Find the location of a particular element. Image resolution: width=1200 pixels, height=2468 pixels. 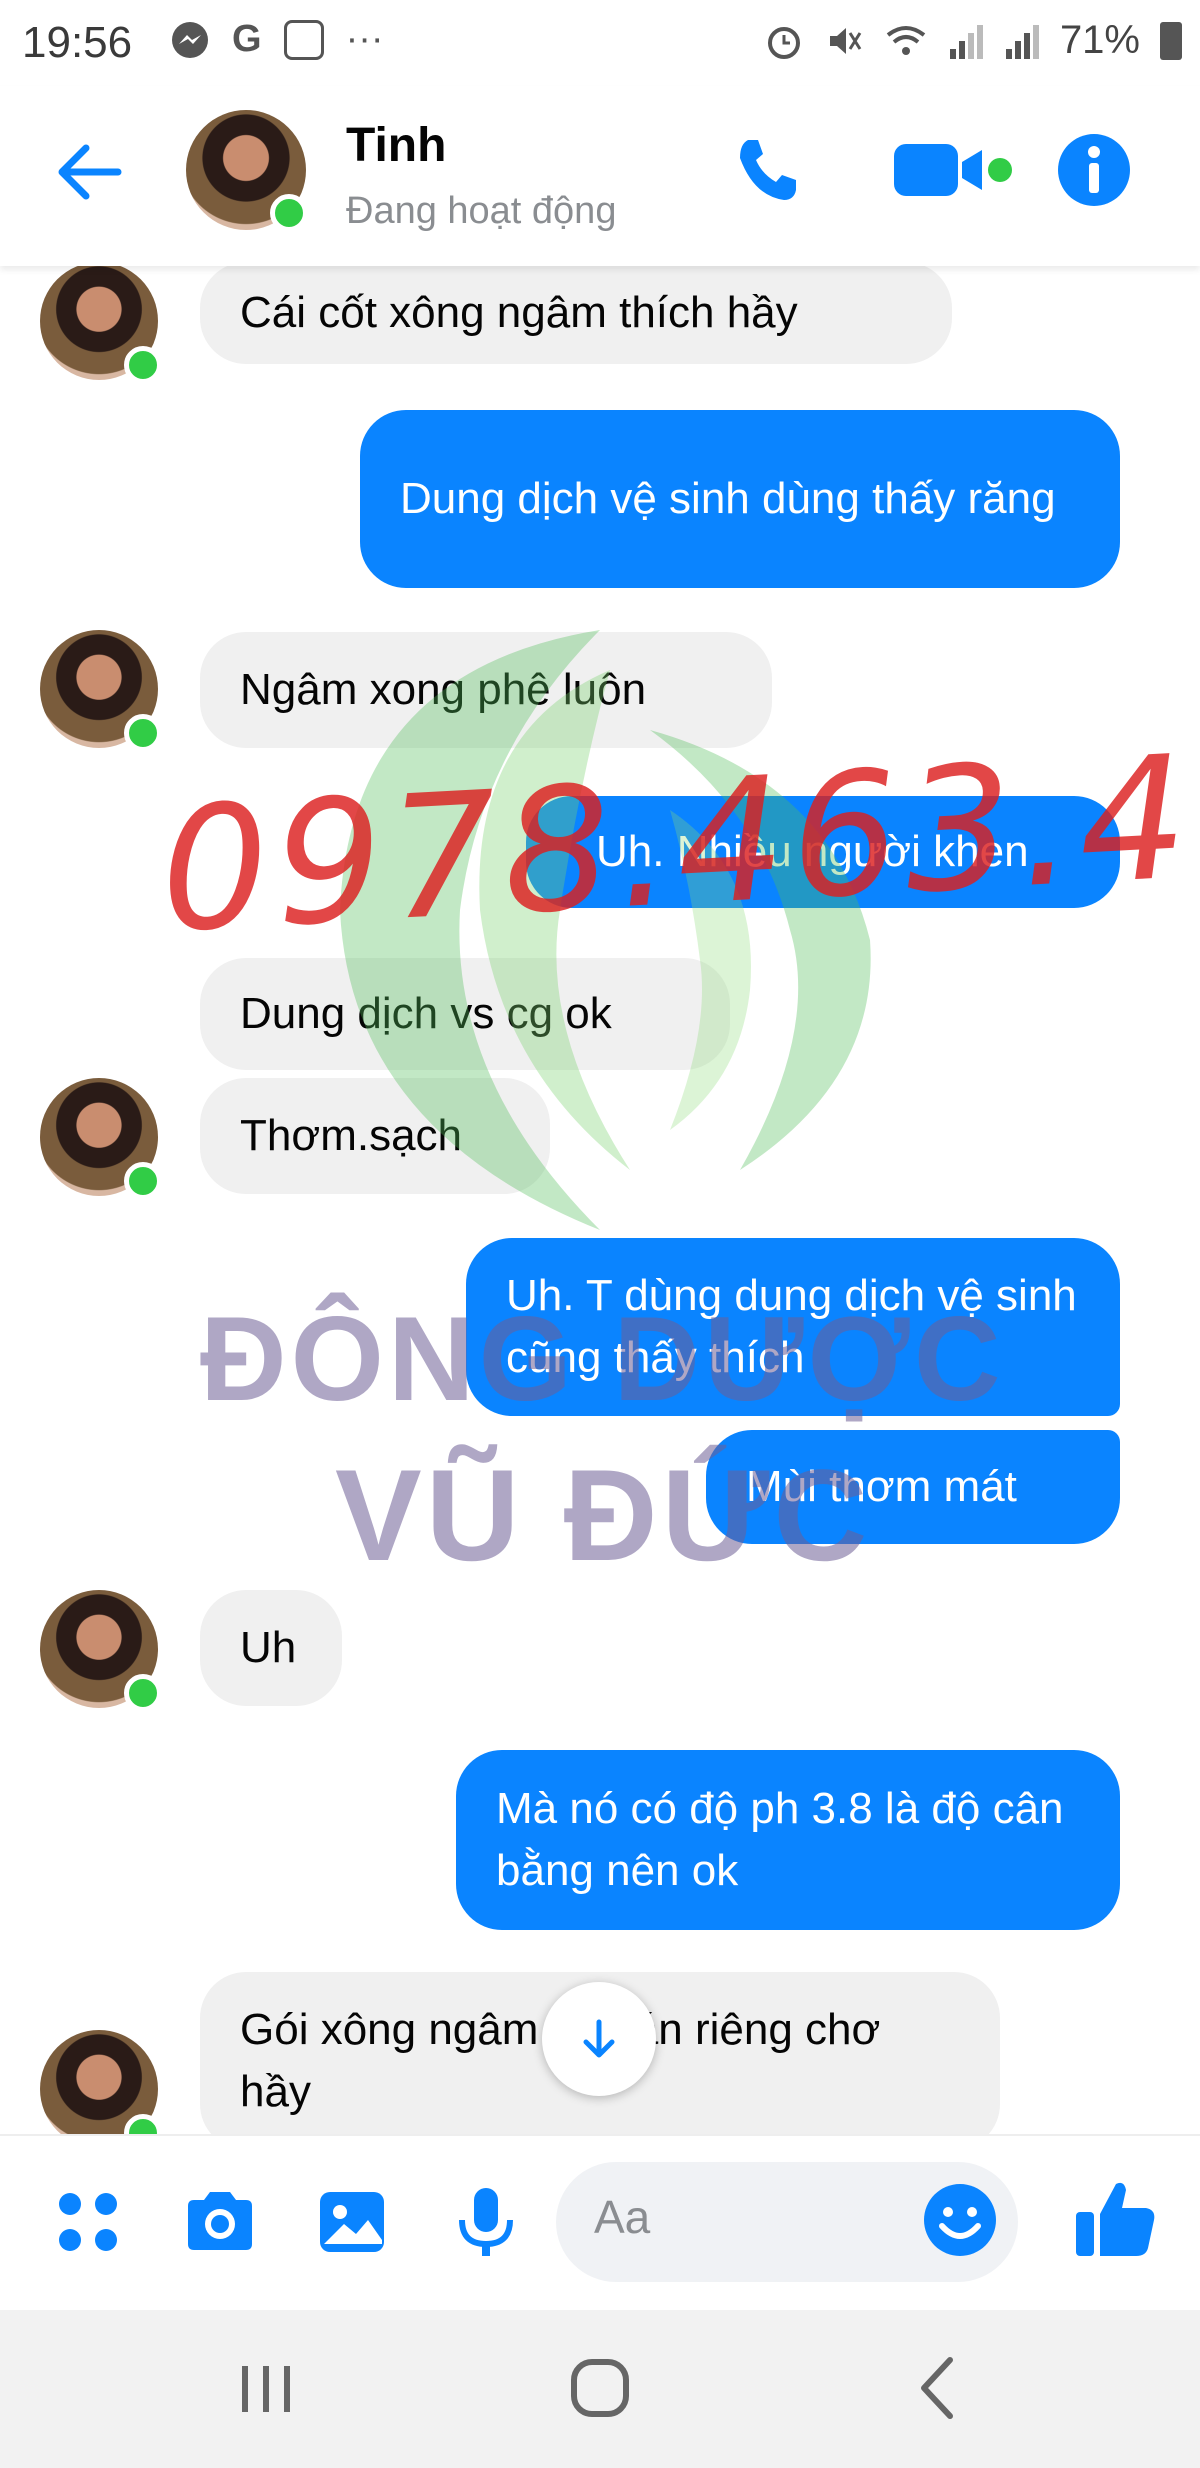

camera-icon is located at coordinates (220, 2222).